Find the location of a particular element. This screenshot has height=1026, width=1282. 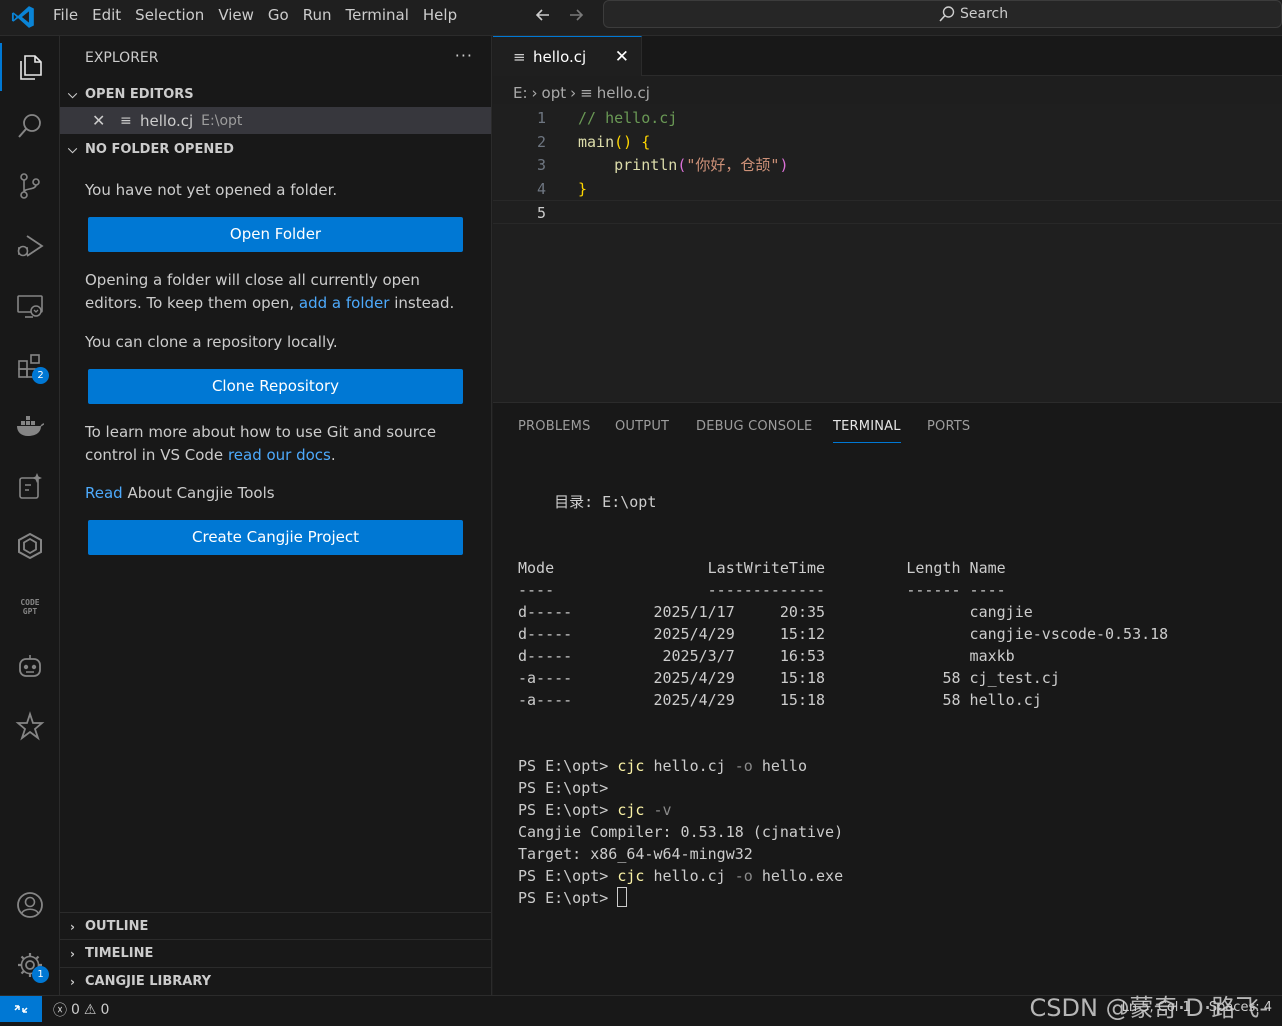

error-icon: ⓧ is located at coordinates (60, 1011).